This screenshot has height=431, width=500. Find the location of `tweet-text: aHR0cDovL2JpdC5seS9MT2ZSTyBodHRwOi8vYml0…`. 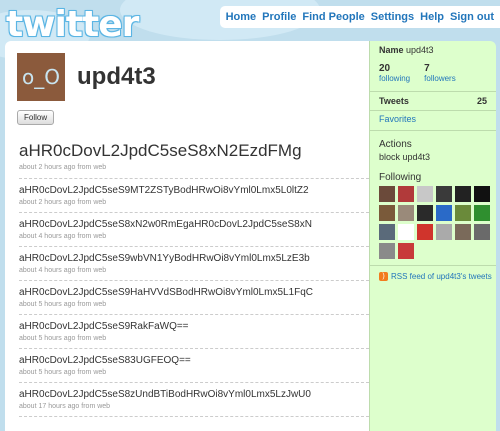

tweet-text: aHR0cDovL2JpdC5seS9MT2ZSTyBodHRwOi8vYml0… is located at coordinates (164, 190).